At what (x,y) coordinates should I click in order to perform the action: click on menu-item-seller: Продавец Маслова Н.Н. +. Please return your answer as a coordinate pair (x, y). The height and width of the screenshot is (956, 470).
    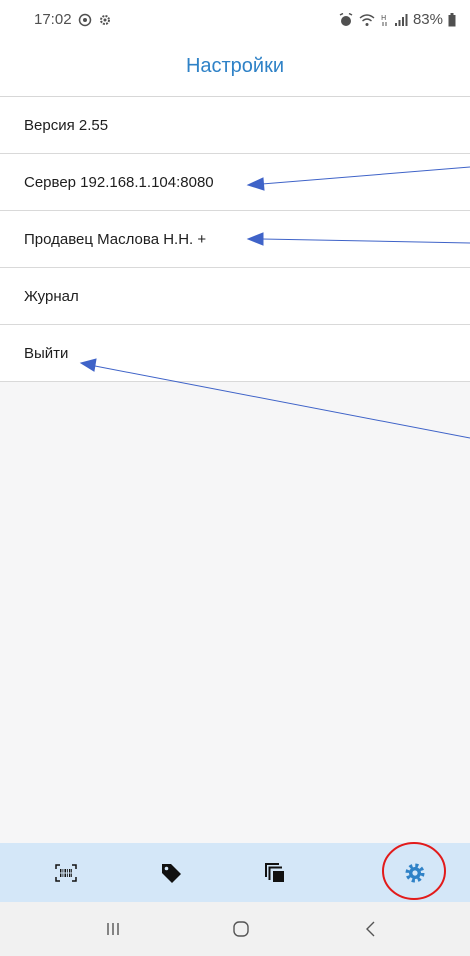
    Looking at the image, I should click on (235, 239).